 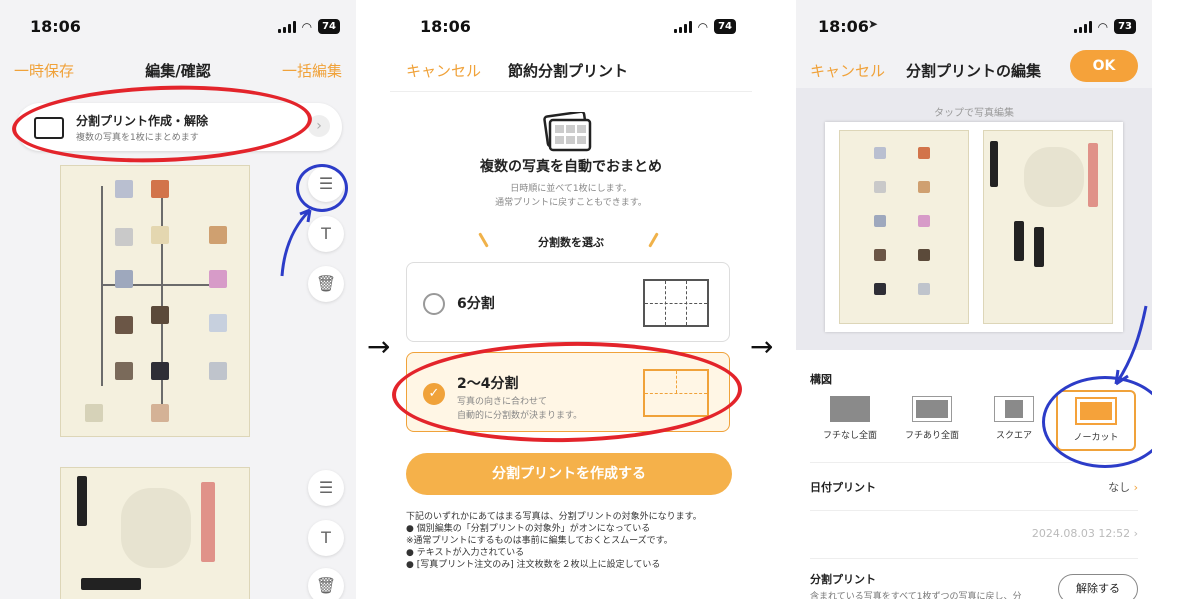 What do you see at coordinates (539, 541) in the screenshot?
I see `note-line: ※通常プリントにするものは事前に編集しておくとスムーズです。` at bounding box center [539, 541].